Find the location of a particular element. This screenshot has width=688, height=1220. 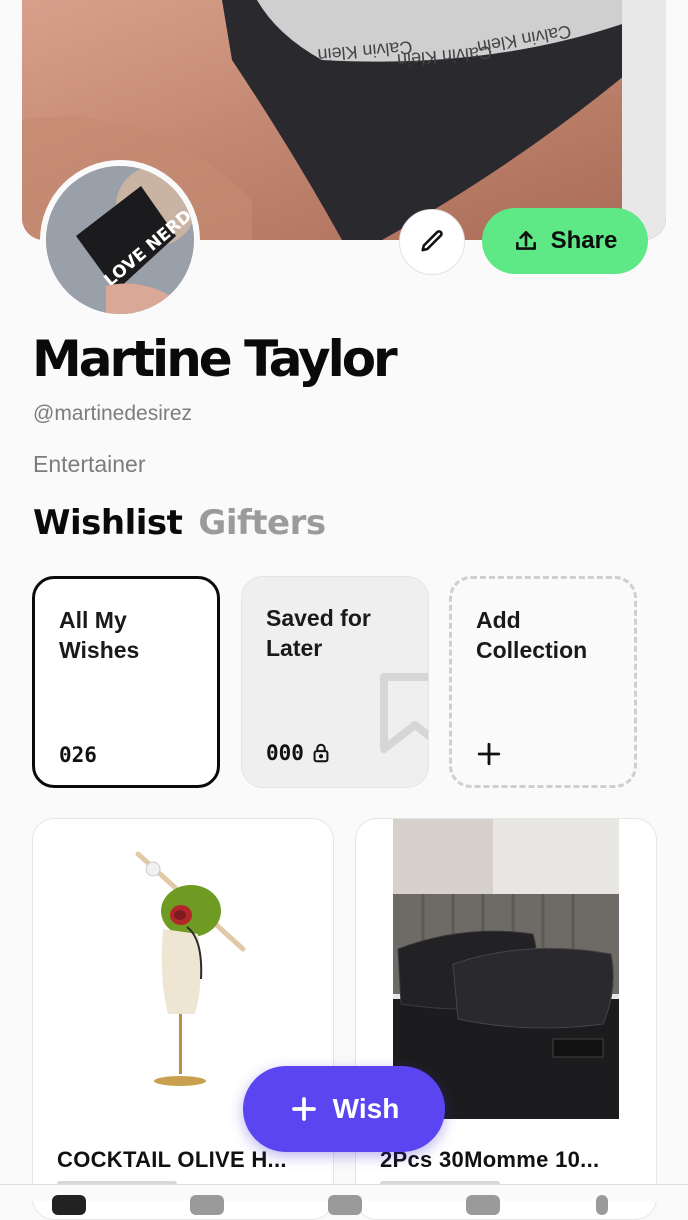

bookmark-icon is located at coordinates (404, 713).